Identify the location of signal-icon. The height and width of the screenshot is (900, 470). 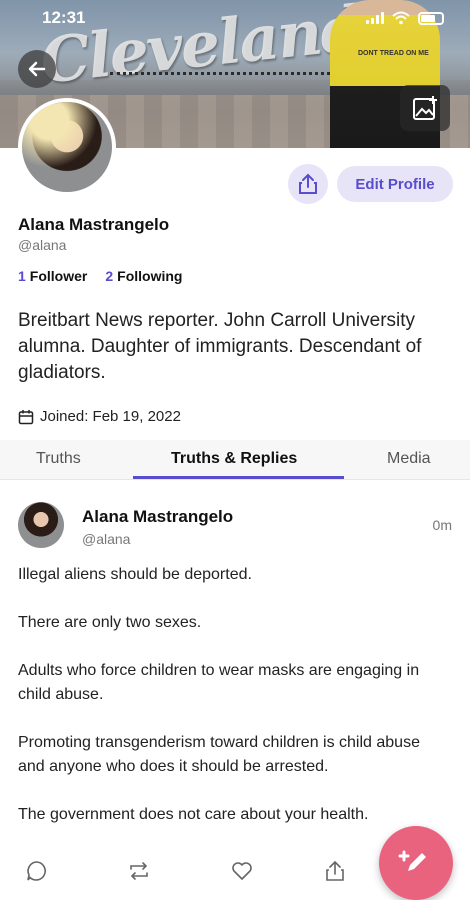
(375, 18).